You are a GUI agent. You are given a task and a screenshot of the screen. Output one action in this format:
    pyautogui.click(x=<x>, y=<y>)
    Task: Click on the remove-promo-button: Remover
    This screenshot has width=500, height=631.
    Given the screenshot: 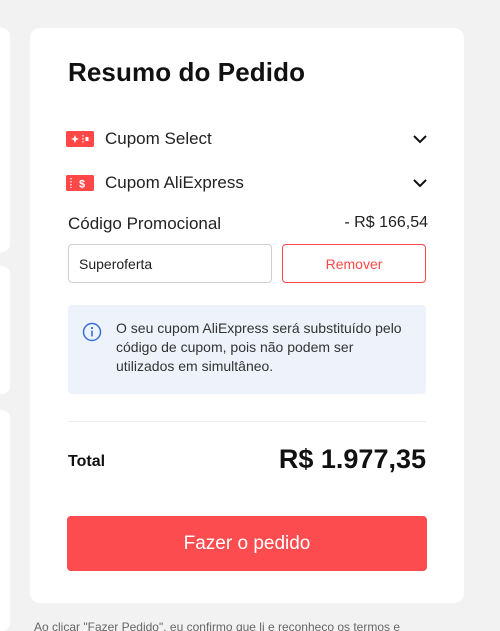 What is the action you would take?
    pyautogui.click(x=354, y=263)
    